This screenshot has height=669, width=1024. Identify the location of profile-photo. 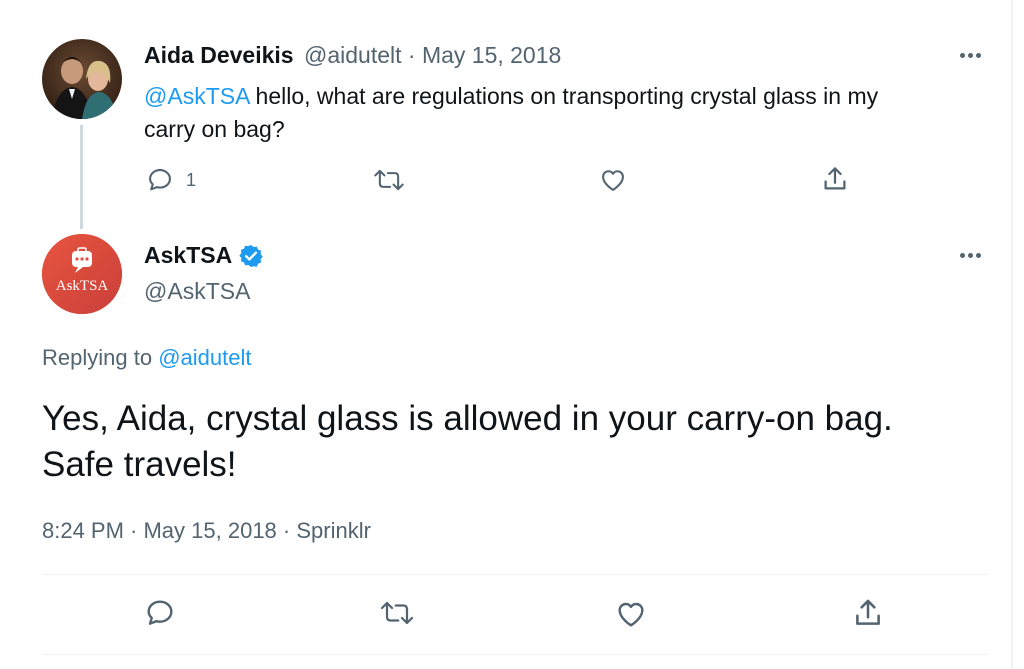
(82, 79).